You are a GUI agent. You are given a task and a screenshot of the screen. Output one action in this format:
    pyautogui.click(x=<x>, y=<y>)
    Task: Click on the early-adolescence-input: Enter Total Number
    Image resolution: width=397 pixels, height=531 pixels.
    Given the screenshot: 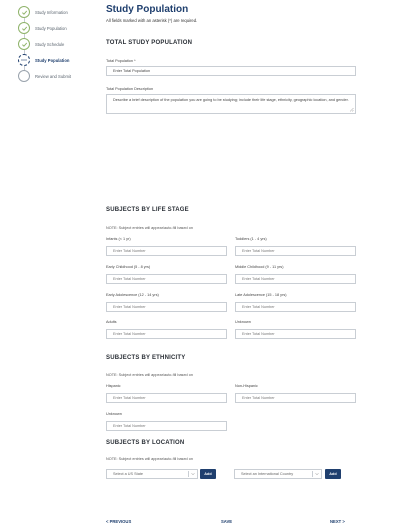 What is the action you would take?
    pyautogui.click(x=166, y=307)
    